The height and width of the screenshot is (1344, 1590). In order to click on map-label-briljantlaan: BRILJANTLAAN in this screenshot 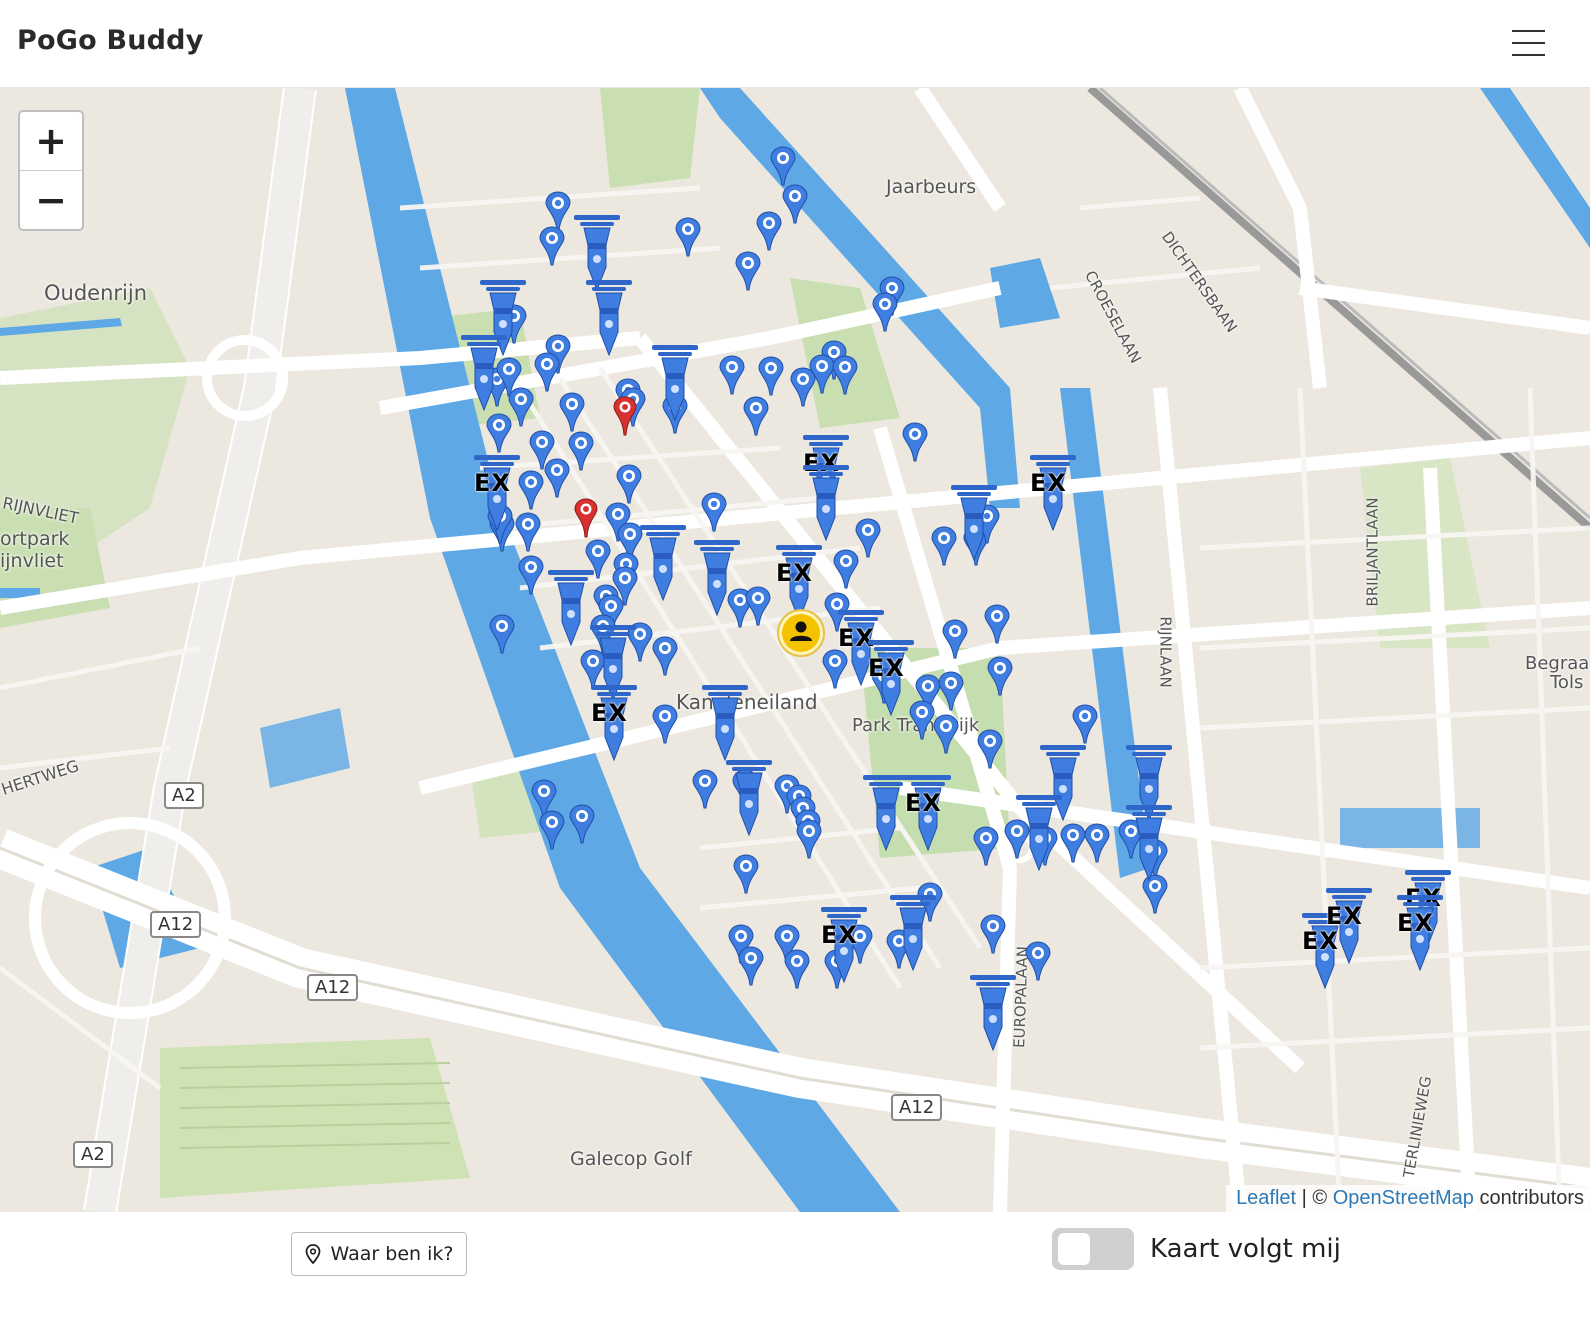, I will do `click(1372, 552)`.